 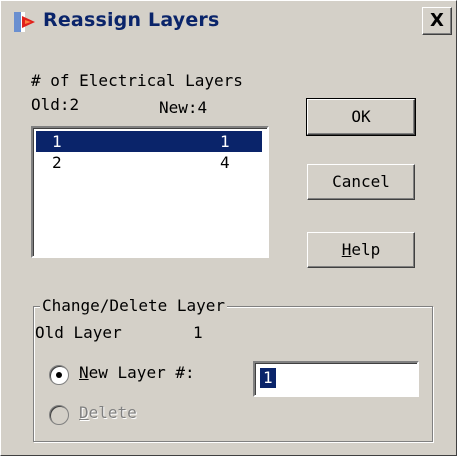 I want to click on list-item-layer-1: 1 1, so click(x=149, y=141).